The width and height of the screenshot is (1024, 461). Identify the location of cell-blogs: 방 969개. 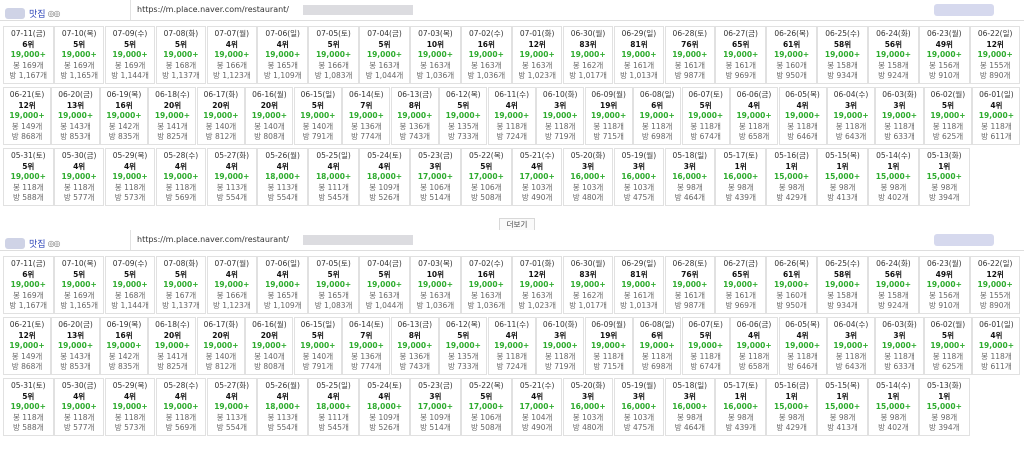
(740, 75).